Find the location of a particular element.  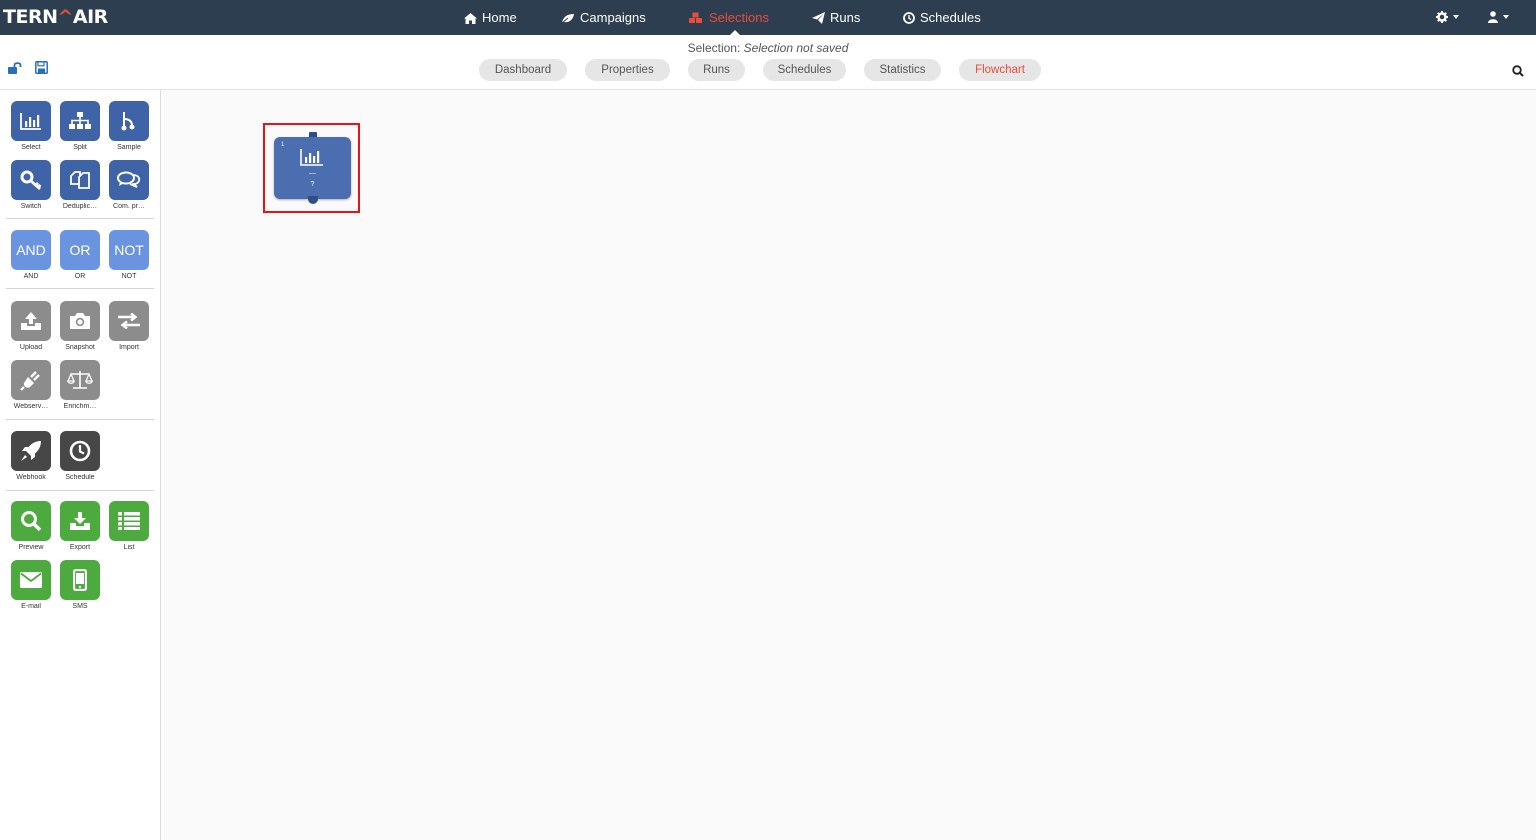

exchange-icon is located at coordinates (129, 321).